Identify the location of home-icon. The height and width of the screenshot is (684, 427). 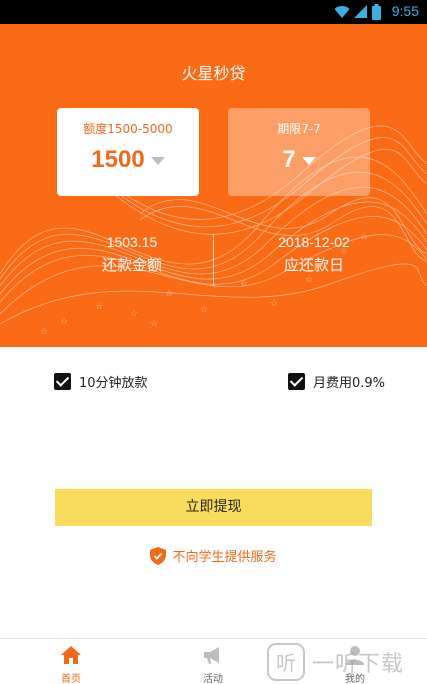
(71, 655).